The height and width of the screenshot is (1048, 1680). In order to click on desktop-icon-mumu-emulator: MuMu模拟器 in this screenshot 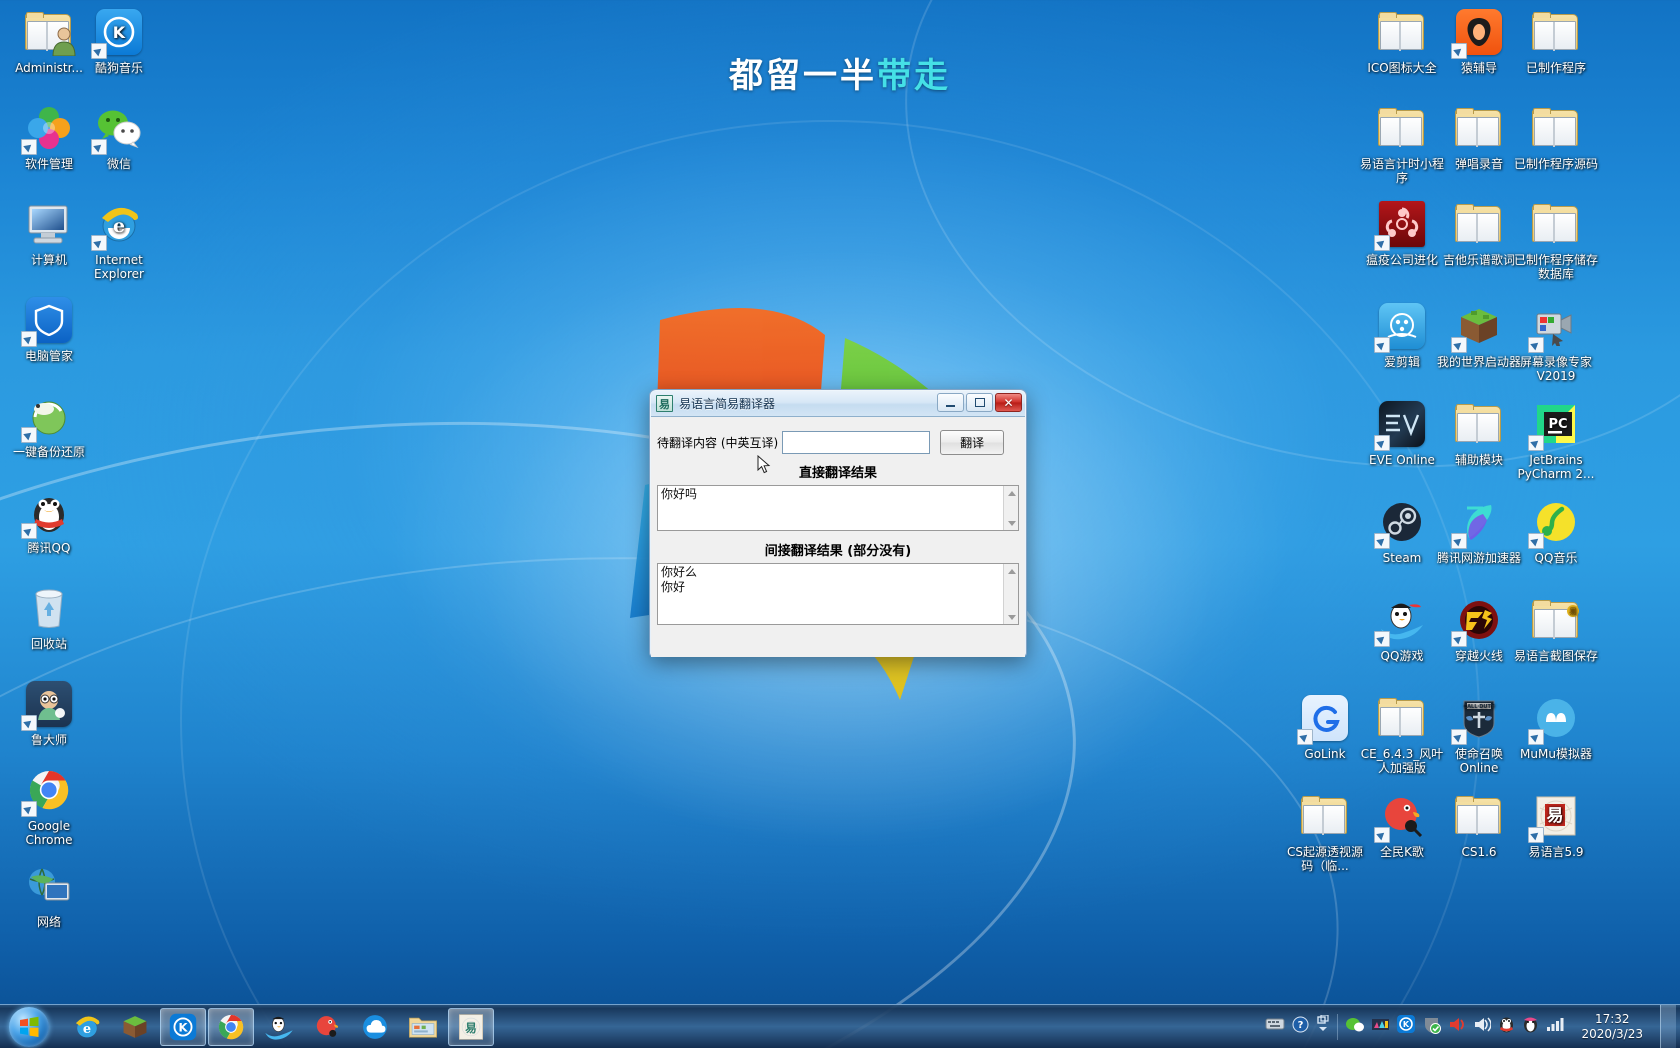, I will do `click(1556, 726)`.